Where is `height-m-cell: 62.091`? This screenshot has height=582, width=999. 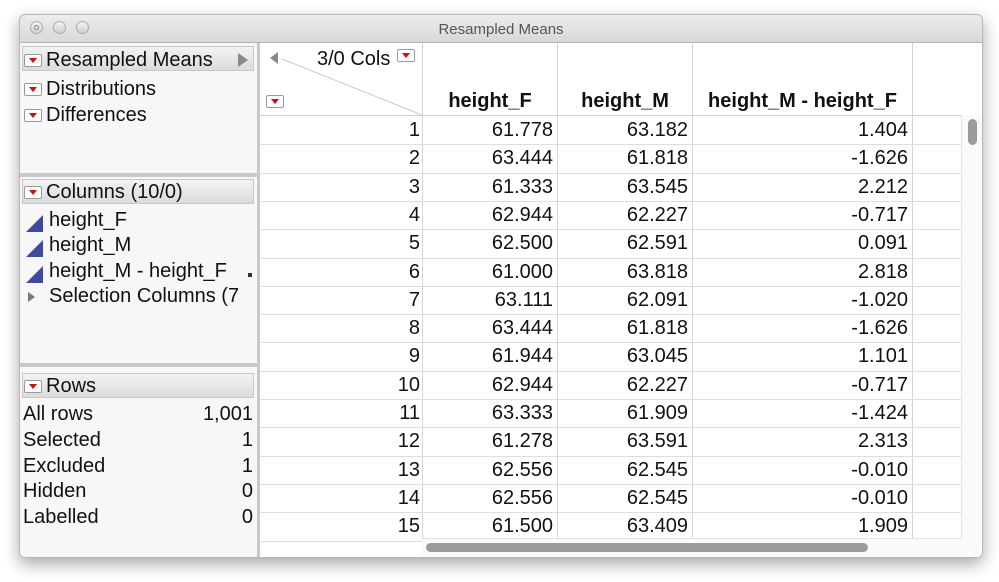
height-m-cell: 62.091 is located at coordinates (657, 300).